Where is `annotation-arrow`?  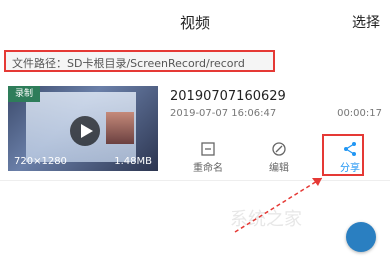 annotation-arrow is located at coordinates (278, 205).